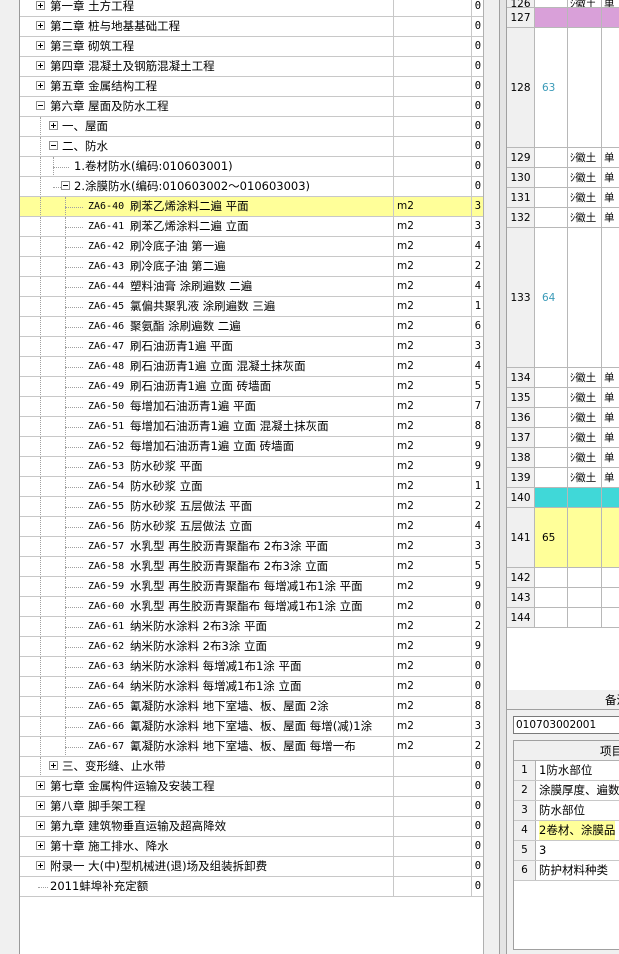 The width and height of the screenshot is (619, 954). I want to click on feature-grid: 项目 1 1防水部位 2 涂膜厚度、遍数 3 防水部位 4 2卷材、涂膜品 5 3 6 防护材料种类, so click(566, 845).